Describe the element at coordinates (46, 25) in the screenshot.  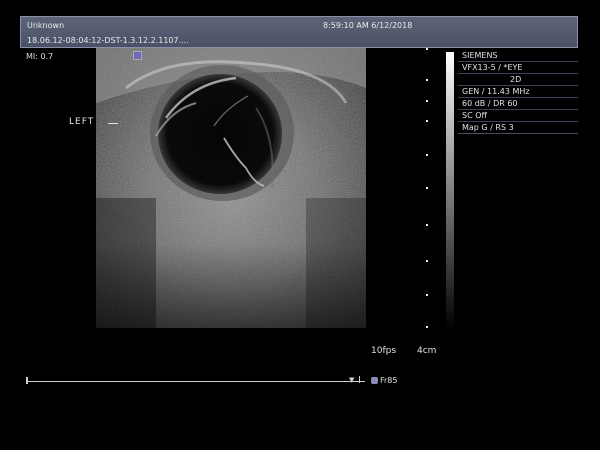
I see `patient-name: Unknown` at that location.